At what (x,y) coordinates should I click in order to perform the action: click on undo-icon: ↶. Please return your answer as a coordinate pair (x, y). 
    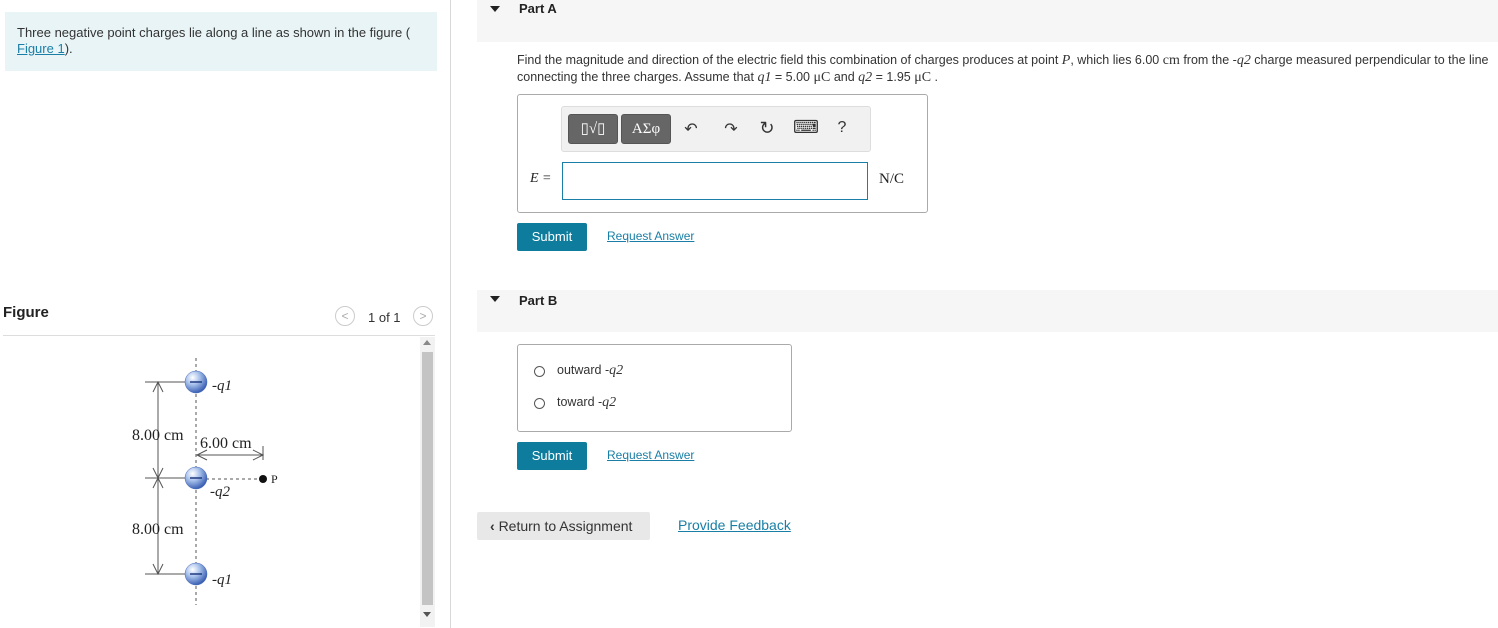
    Looking at the image, I should click on (691, 129).